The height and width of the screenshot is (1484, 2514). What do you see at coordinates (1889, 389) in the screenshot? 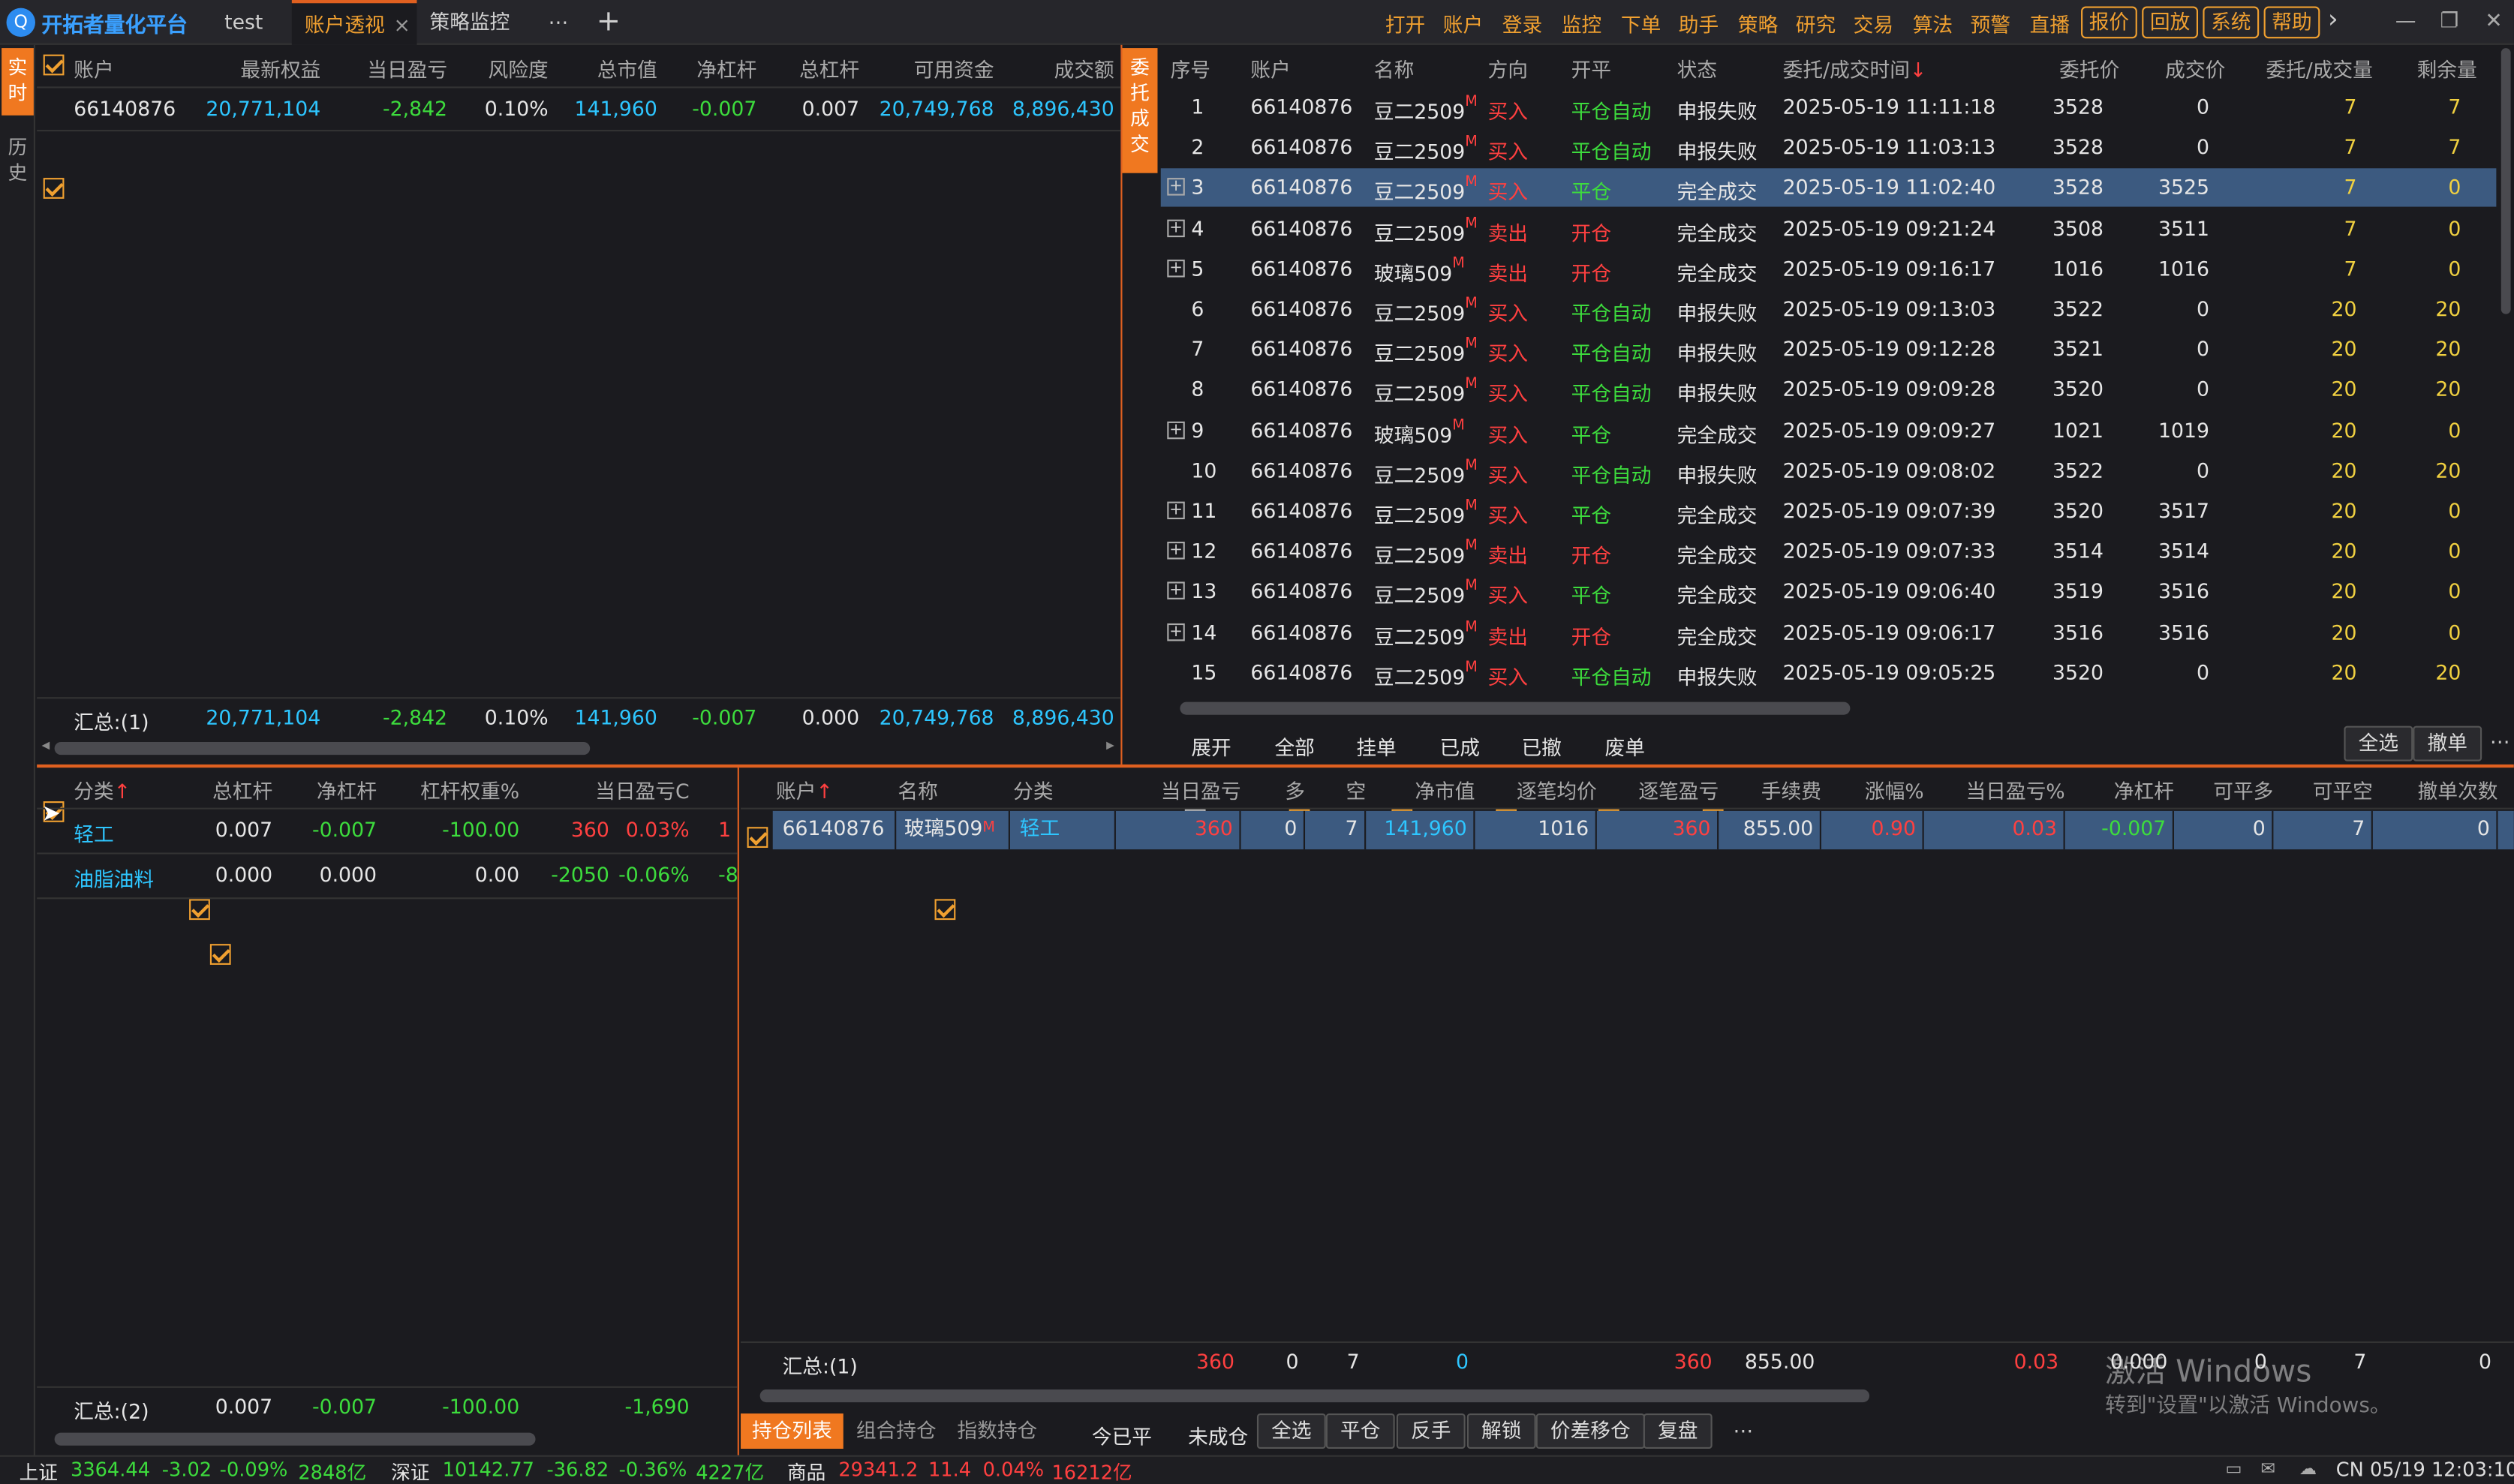
I see `order-cell-time: 2025-05-19 09:09:28` at bounding box center [1889, 389].